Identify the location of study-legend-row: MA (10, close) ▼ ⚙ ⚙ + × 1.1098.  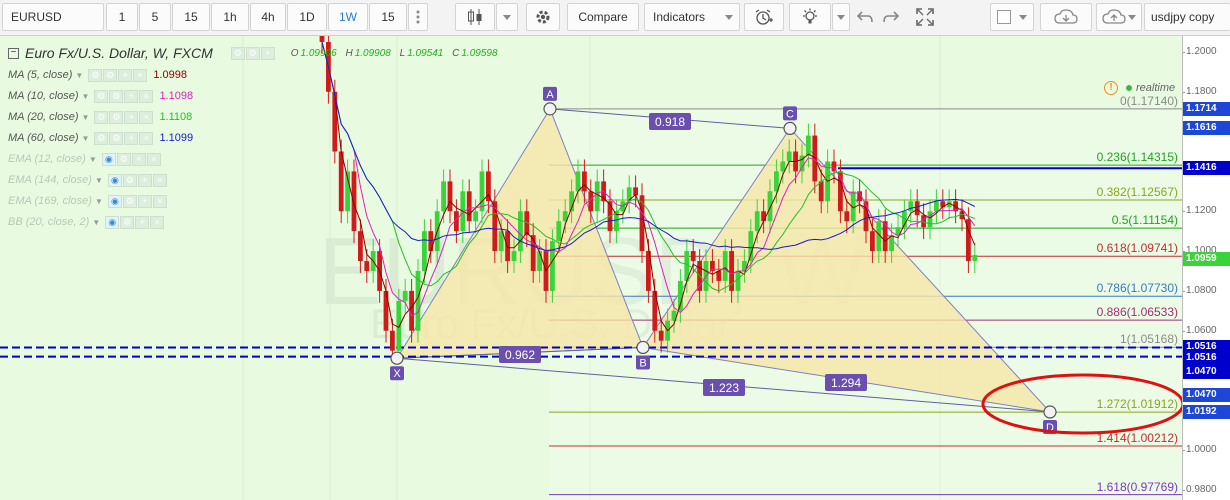
(100, 96).